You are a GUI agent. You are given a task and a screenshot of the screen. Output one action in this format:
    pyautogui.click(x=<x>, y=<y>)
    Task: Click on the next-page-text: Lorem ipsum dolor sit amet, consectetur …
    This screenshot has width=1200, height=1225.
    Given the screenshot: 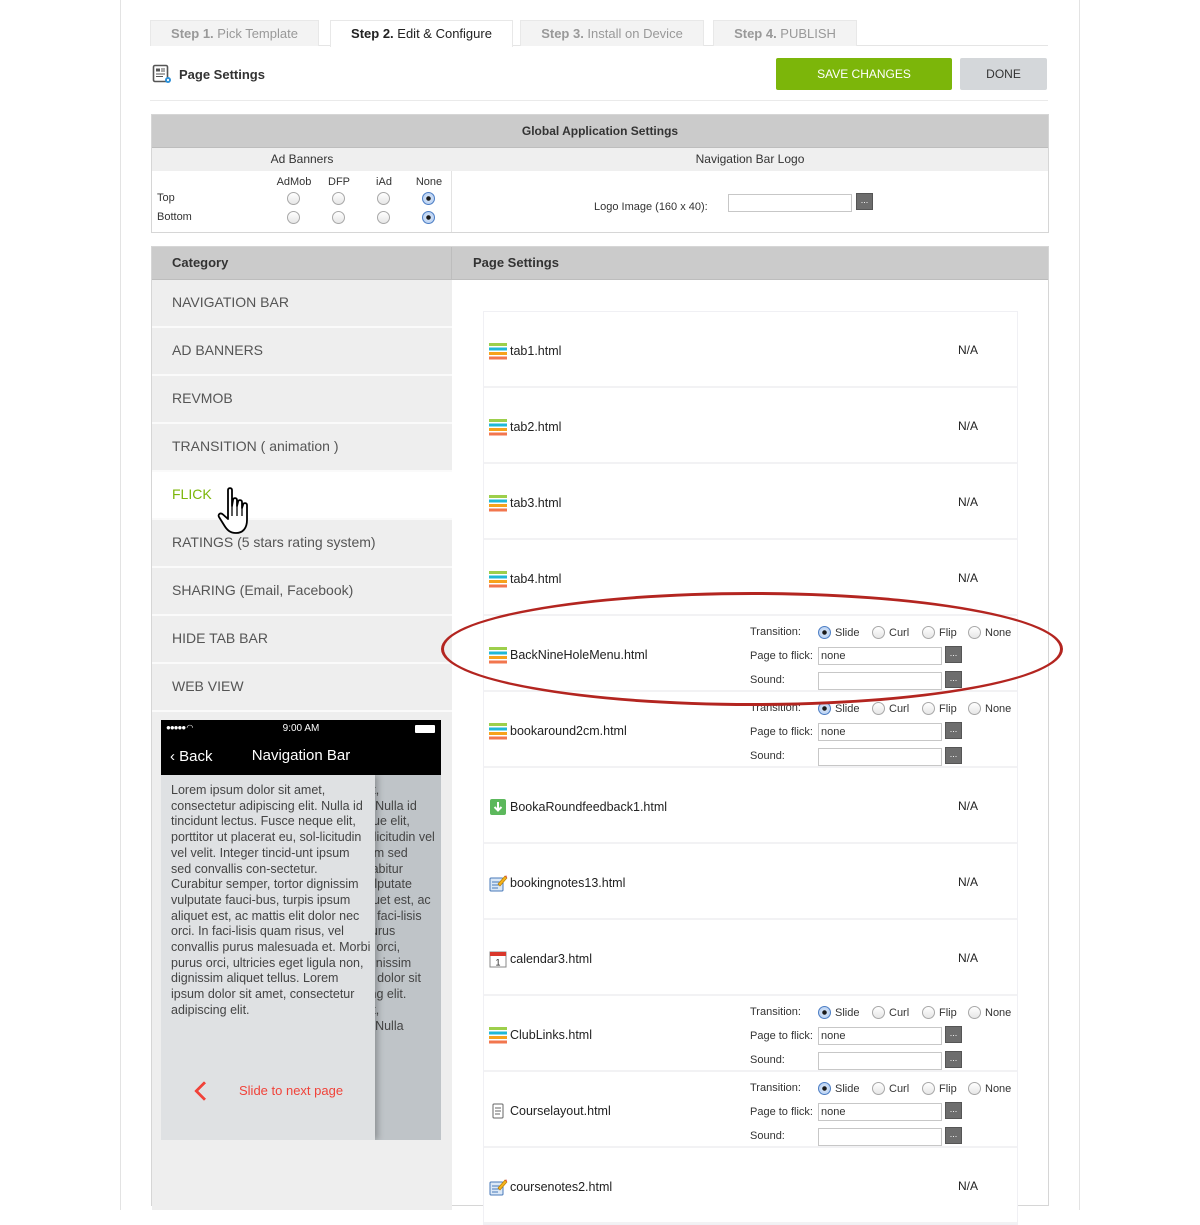 What is the action you would take?
    pyautogui.click(x=405, y=908)
    